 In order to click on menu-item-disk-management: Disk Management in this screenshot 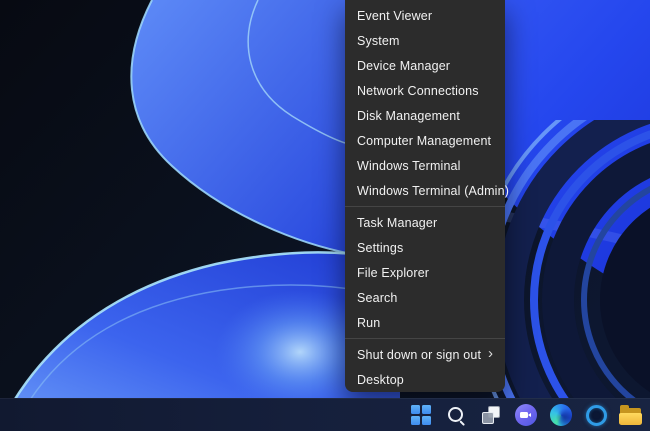, I will do `click(425, 115)`.